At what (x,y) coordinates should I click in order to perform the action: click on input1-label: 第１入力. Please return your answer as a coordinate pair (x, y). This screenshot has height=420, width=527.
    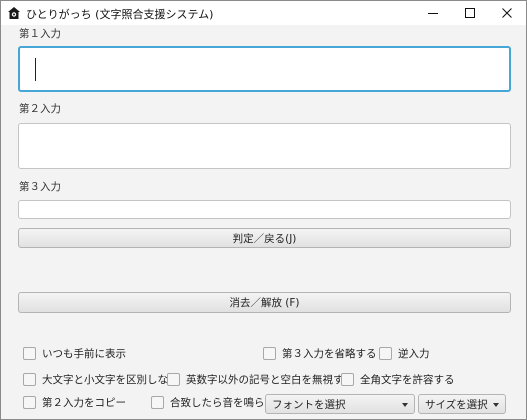
    Looking at the image, I should click on (40, 34).